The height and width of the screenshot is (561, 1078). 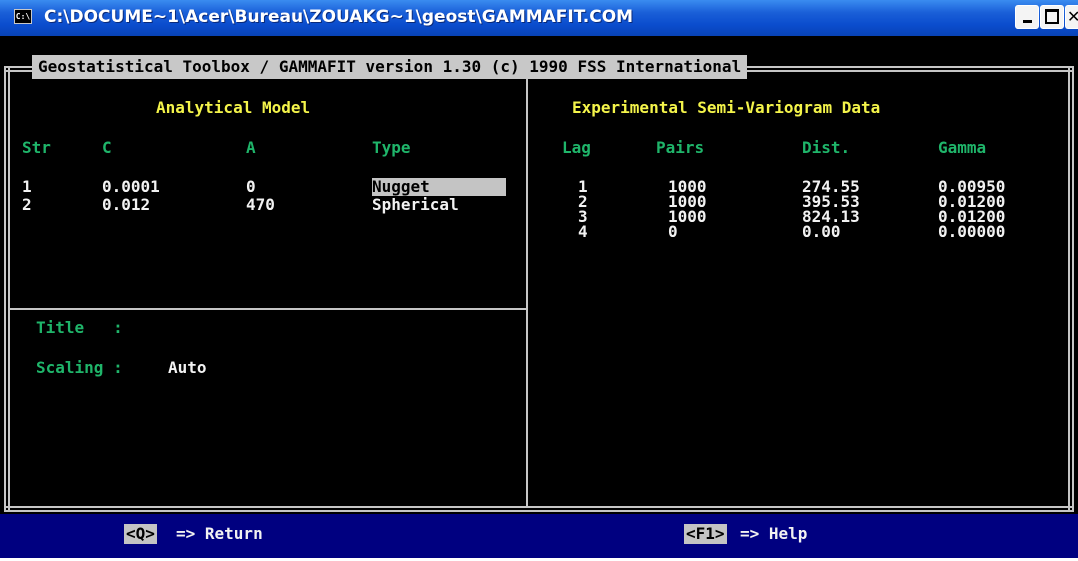 I want to click on console-app-icon: C:\, so click(x=23, y=16).